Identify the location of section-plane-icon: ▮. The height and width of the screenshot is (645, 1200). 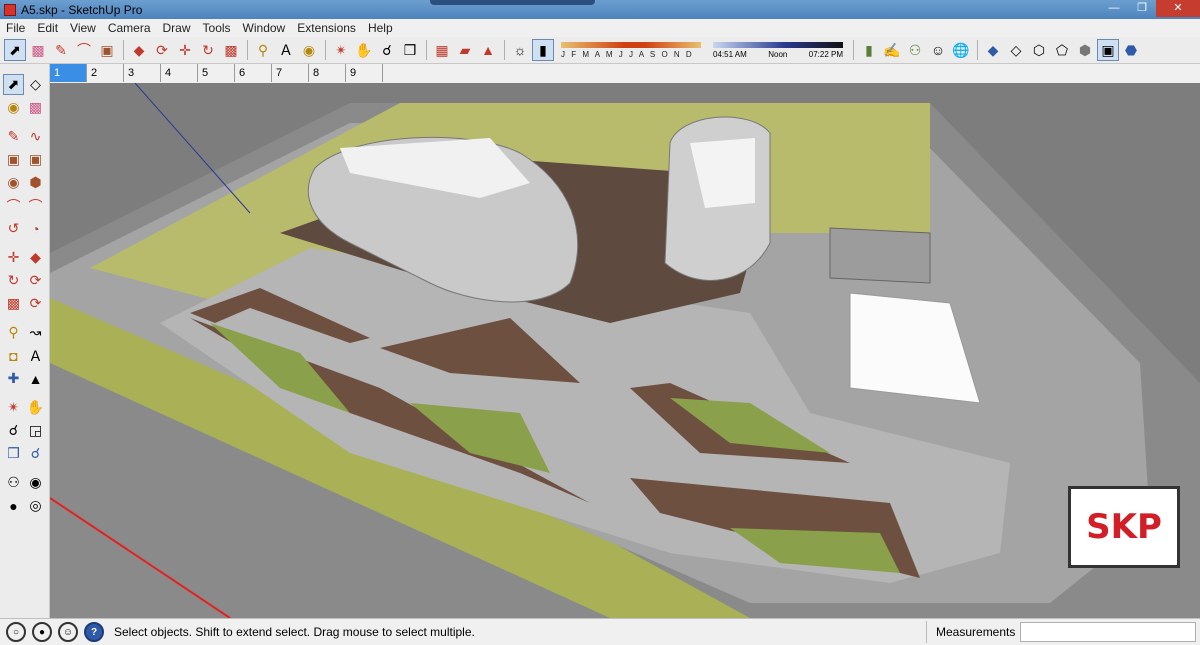
(869, 50).